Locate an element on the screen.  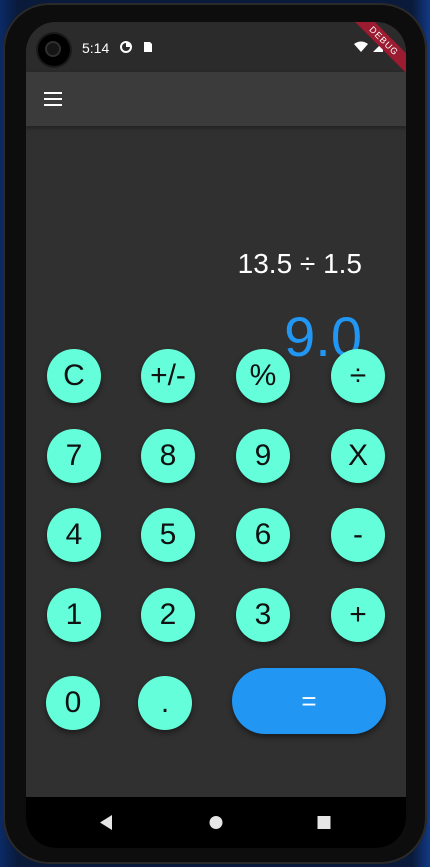
home-icon is located at coordinates (216, 822).